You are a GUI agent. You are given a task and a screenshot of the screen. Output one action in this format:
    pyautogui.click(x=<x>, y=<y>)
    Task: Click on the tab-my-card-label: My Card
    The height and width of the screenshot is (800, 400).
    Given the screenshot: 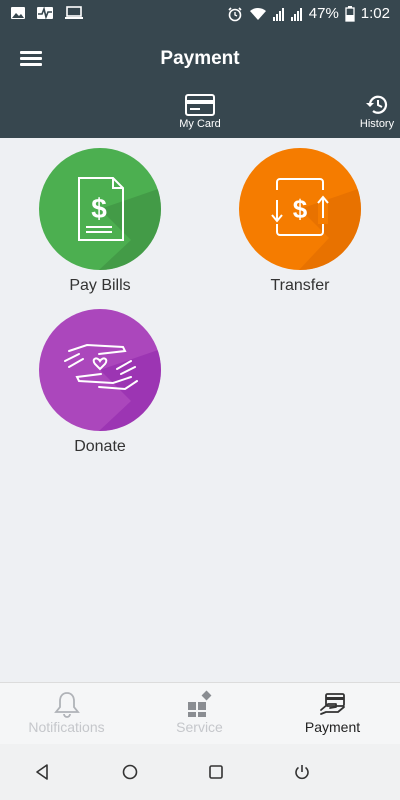 What is the action you would take?
    pyautogui.click(x=200, y=124)
    